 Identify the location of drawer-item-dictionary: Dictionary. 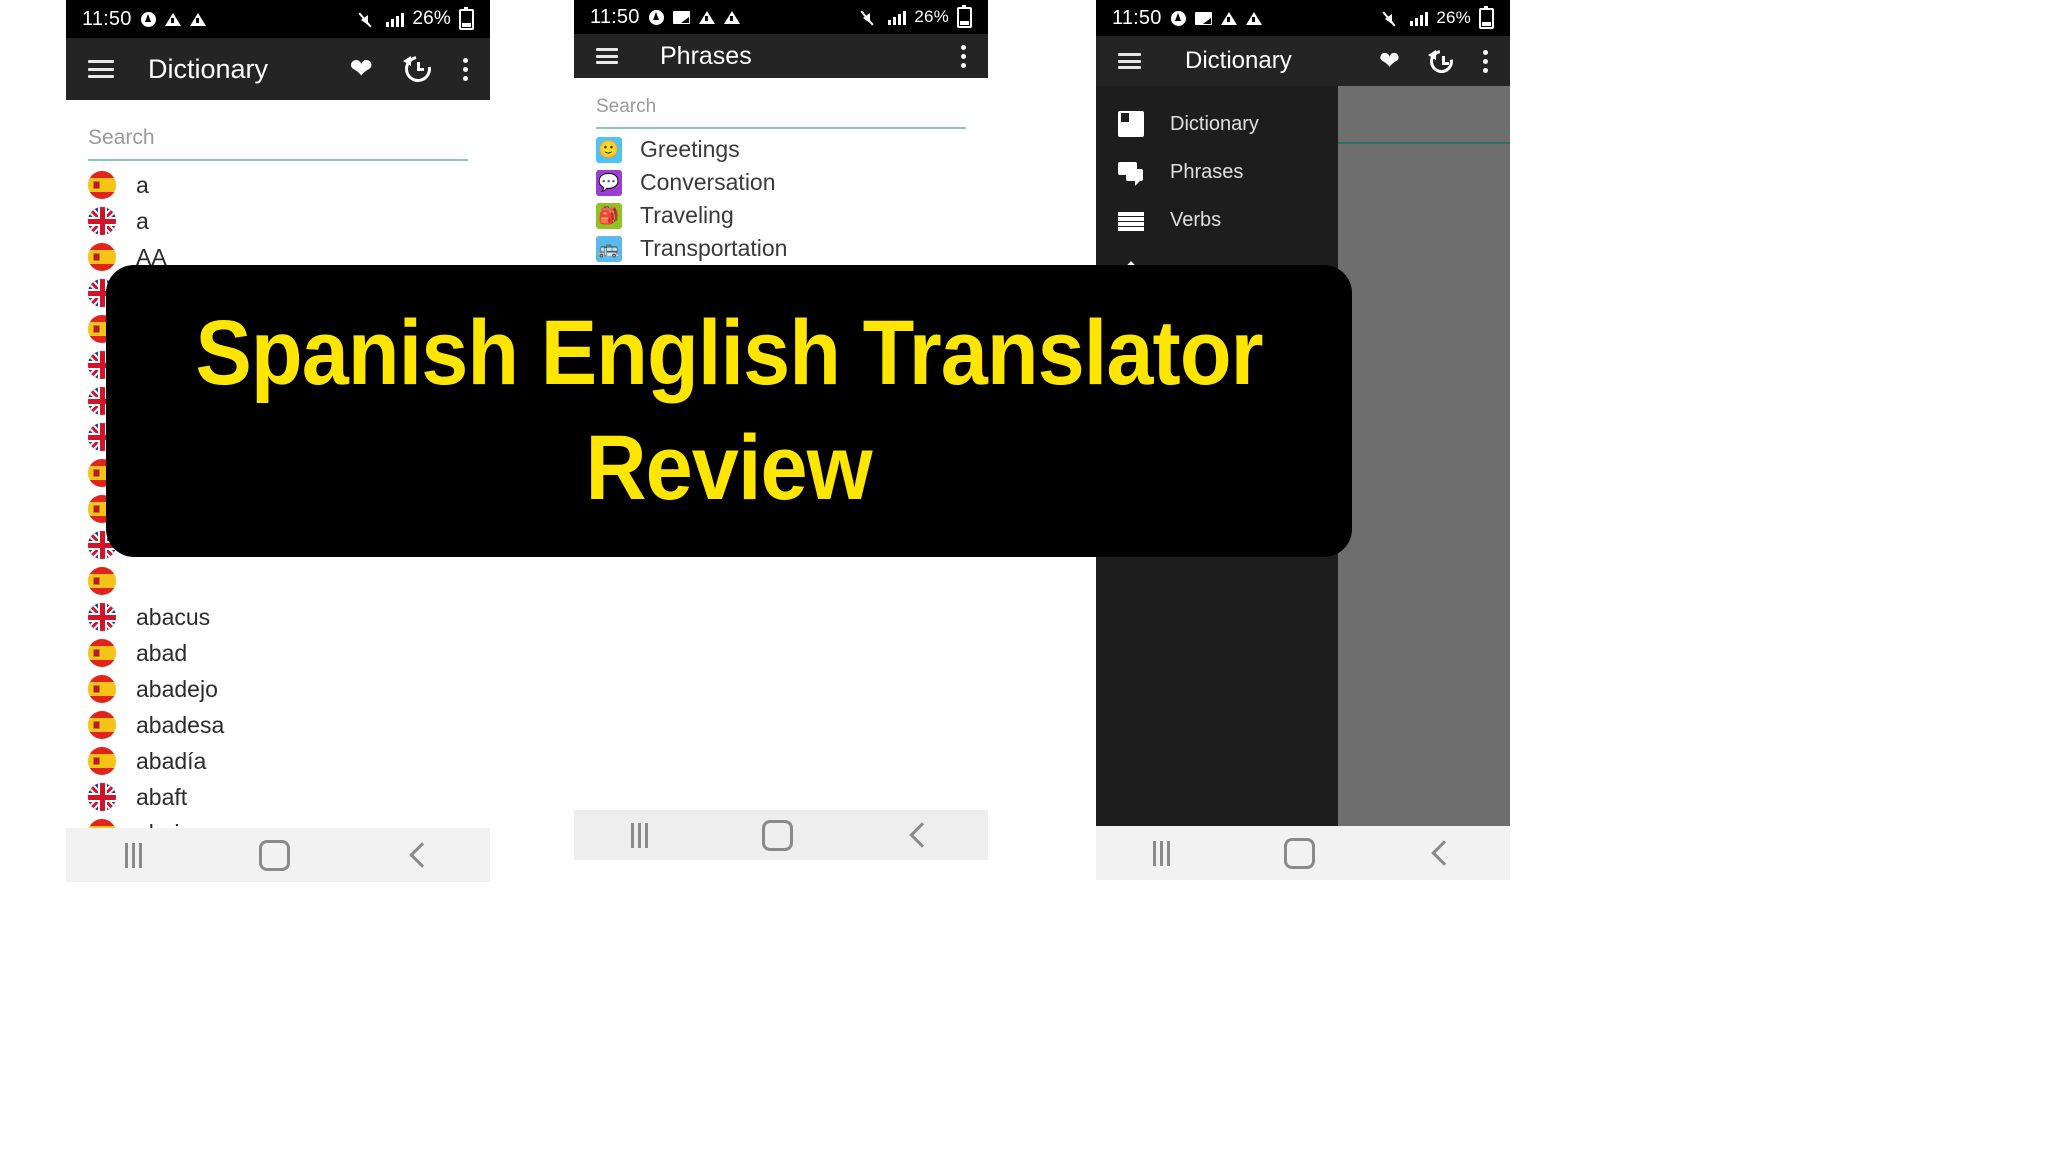
(1217, 124).